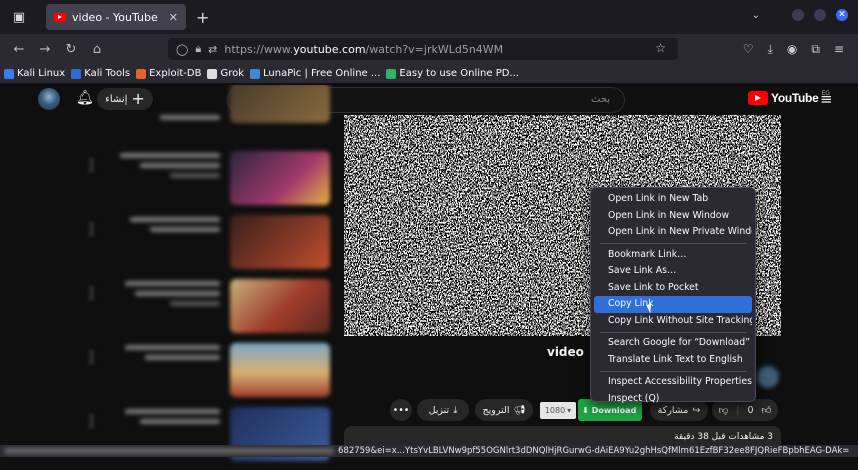 The image size is (858, 470). I want to click on plus-icon: +, so click(138, 98).